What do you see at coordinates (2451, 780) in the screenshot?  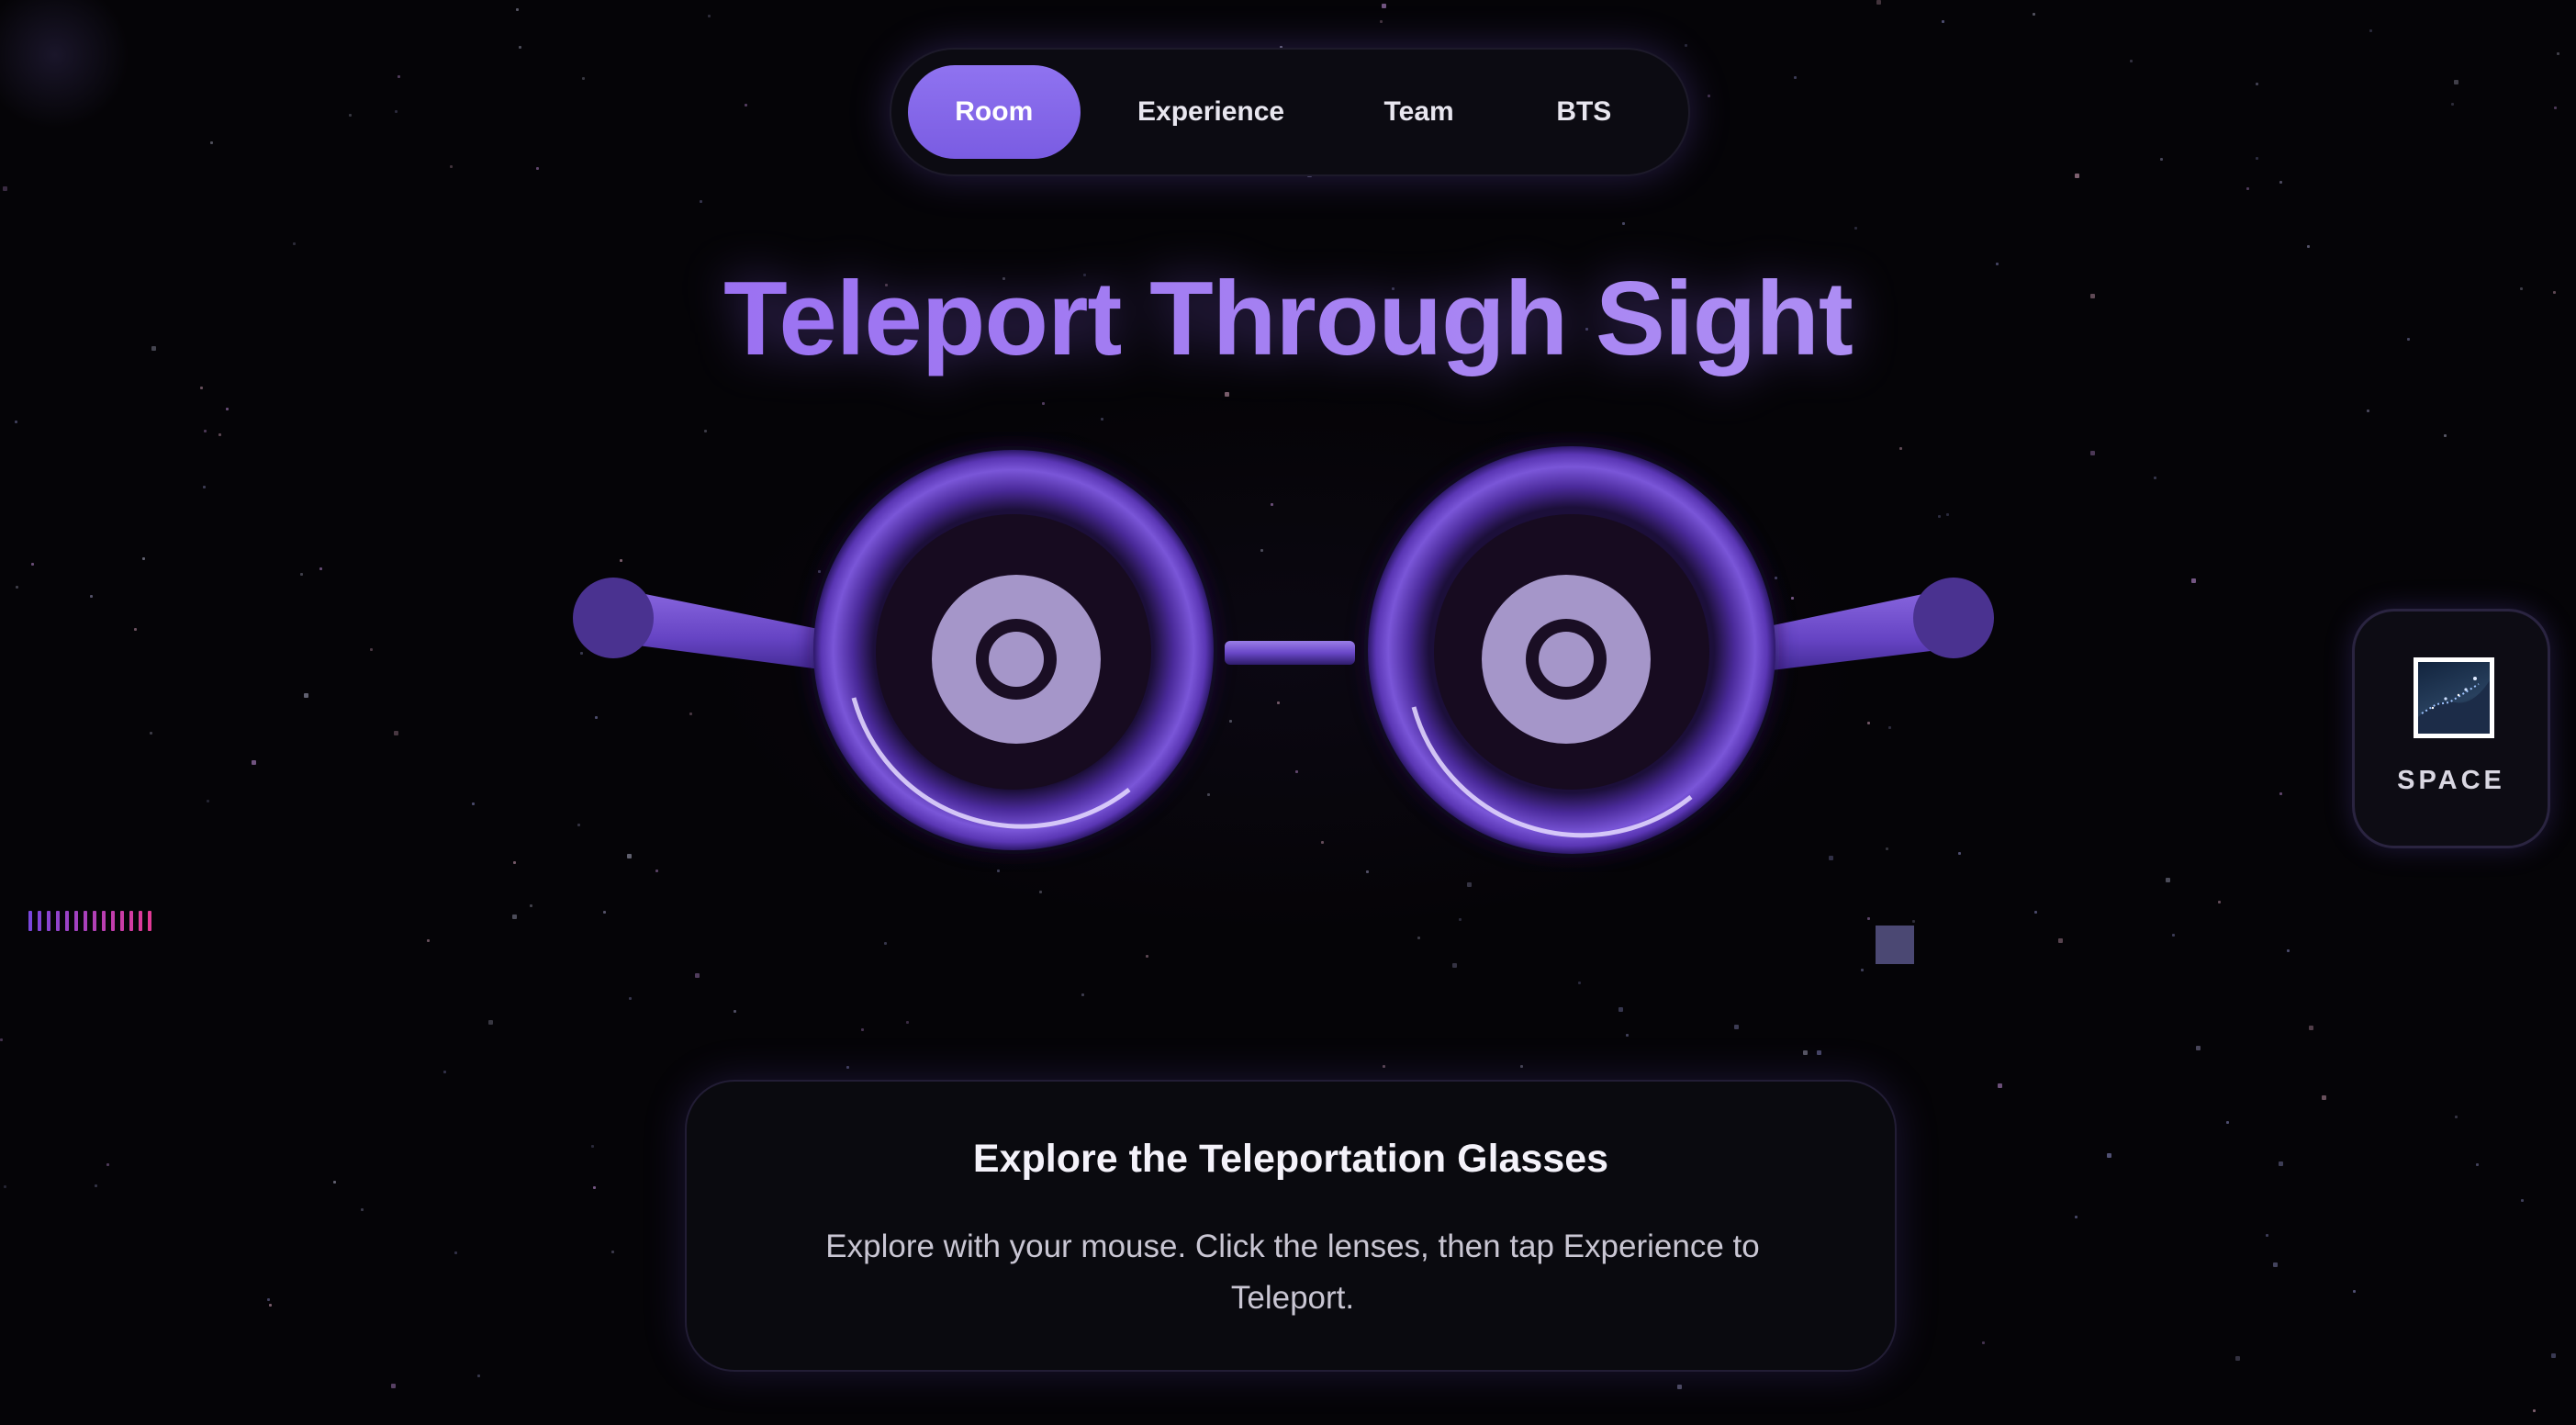 I see `space-button-label: SPACE` at bounding box center [2451, 780].